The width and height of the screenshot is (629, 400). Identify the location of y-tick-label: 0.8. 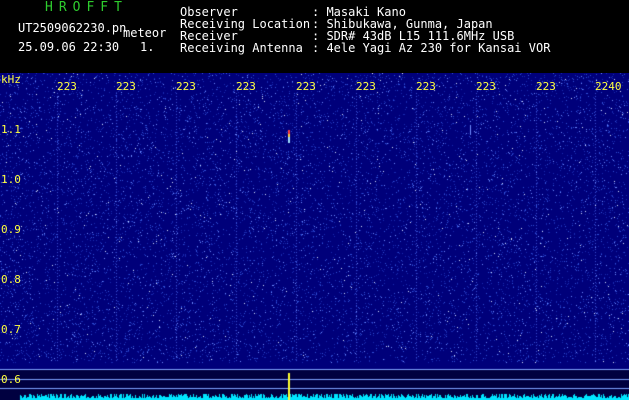
(11, 279).